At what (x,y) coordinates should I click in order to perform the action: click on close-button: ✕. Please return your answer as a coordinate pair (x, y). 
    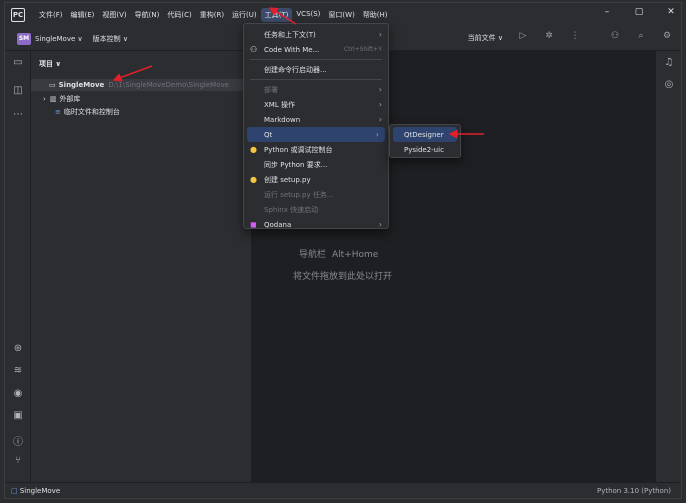
    Looking at the image, I should click on (671, 14).